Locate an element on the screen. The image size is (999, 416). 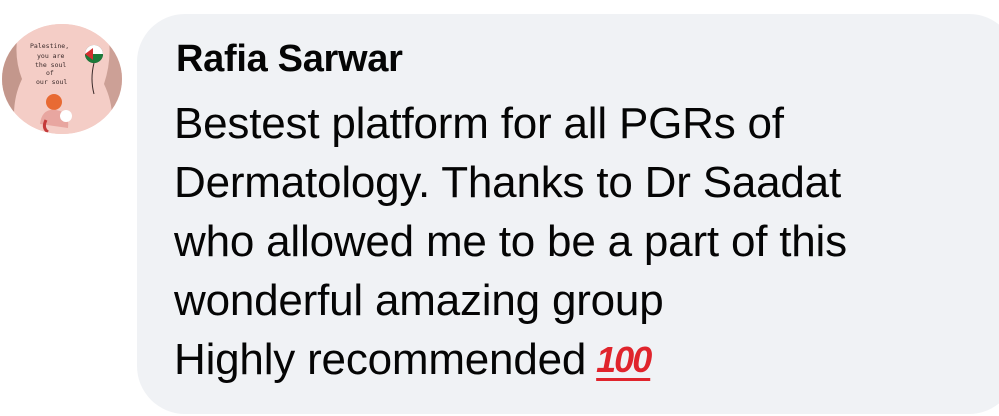
hundred-points-label: 100 is located at coordinates (624, 359).